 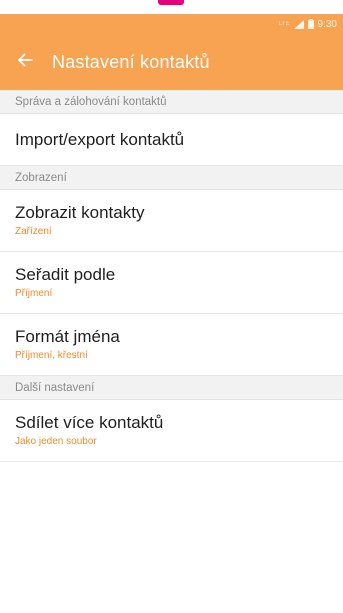 I want to click on list-item-subtitle: Jako jeden soubor, so click(x=56, y=441).